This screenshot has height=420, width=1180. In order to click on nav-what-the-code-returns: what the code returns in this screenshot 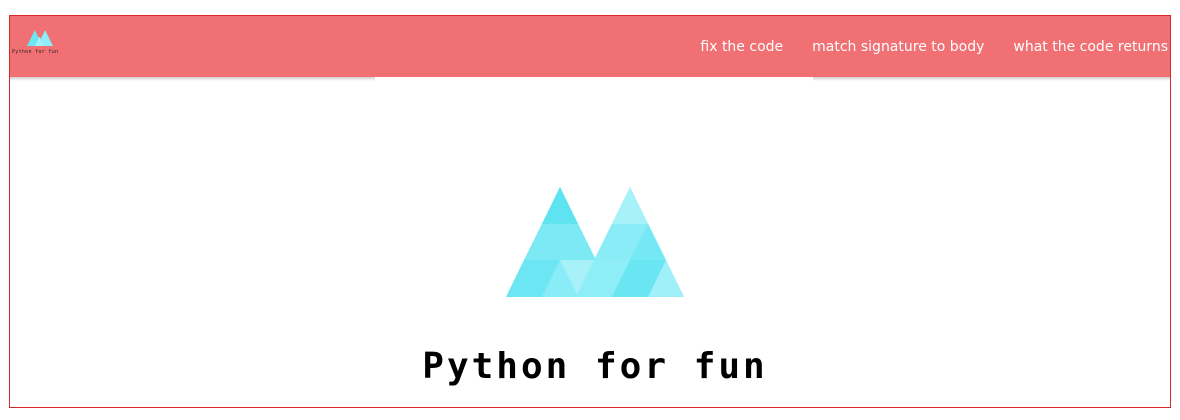, I will do `click(1090, 47)`.